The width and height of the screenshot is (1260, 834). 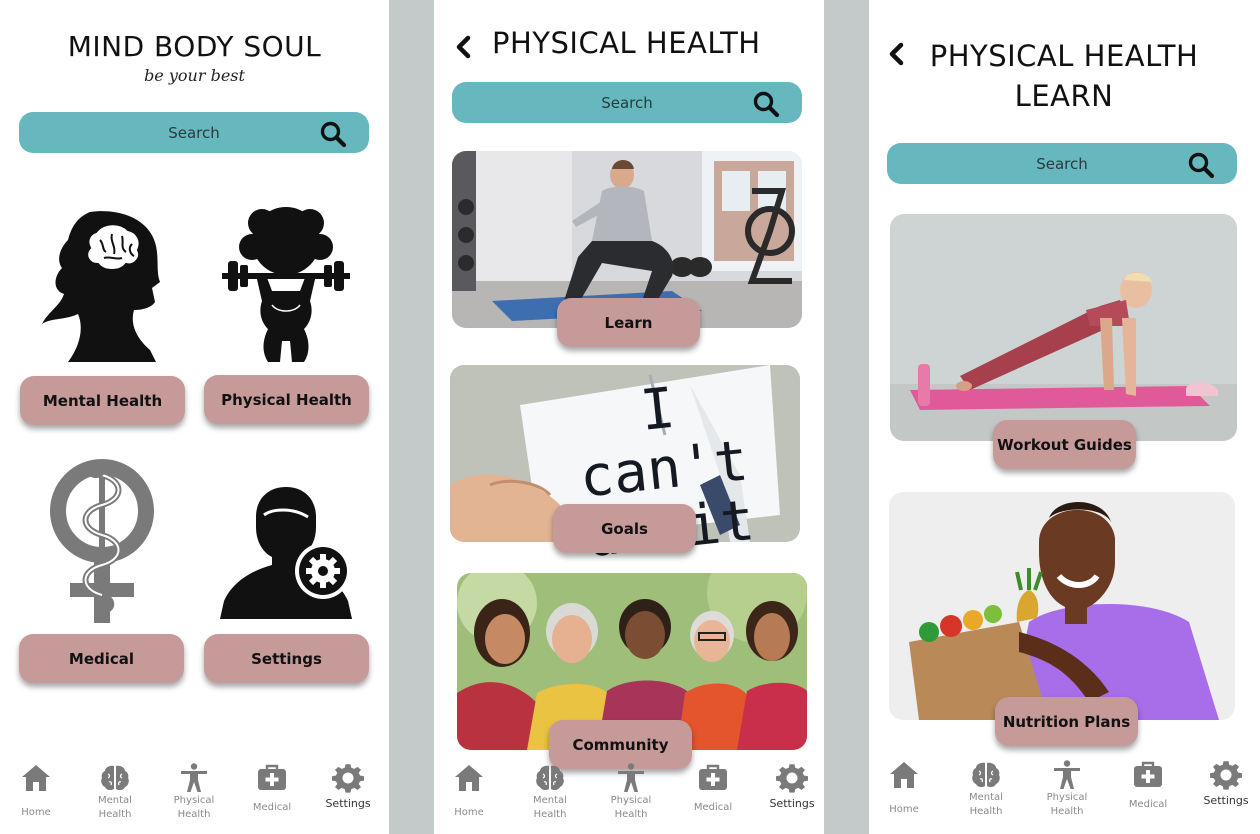 I want to click on goals-button: Goals, so click(x=624, y=528).